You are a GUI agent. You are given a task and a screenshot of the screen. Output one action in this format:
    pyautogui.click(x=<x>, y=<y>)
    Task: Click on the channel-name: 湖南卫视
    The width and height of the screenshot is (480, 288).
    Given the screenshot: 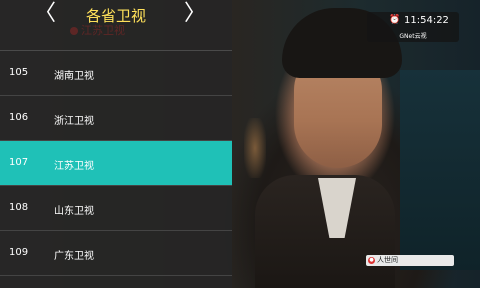 What is the action you would take?
    pyautogui.click(x=74, y=76)
    